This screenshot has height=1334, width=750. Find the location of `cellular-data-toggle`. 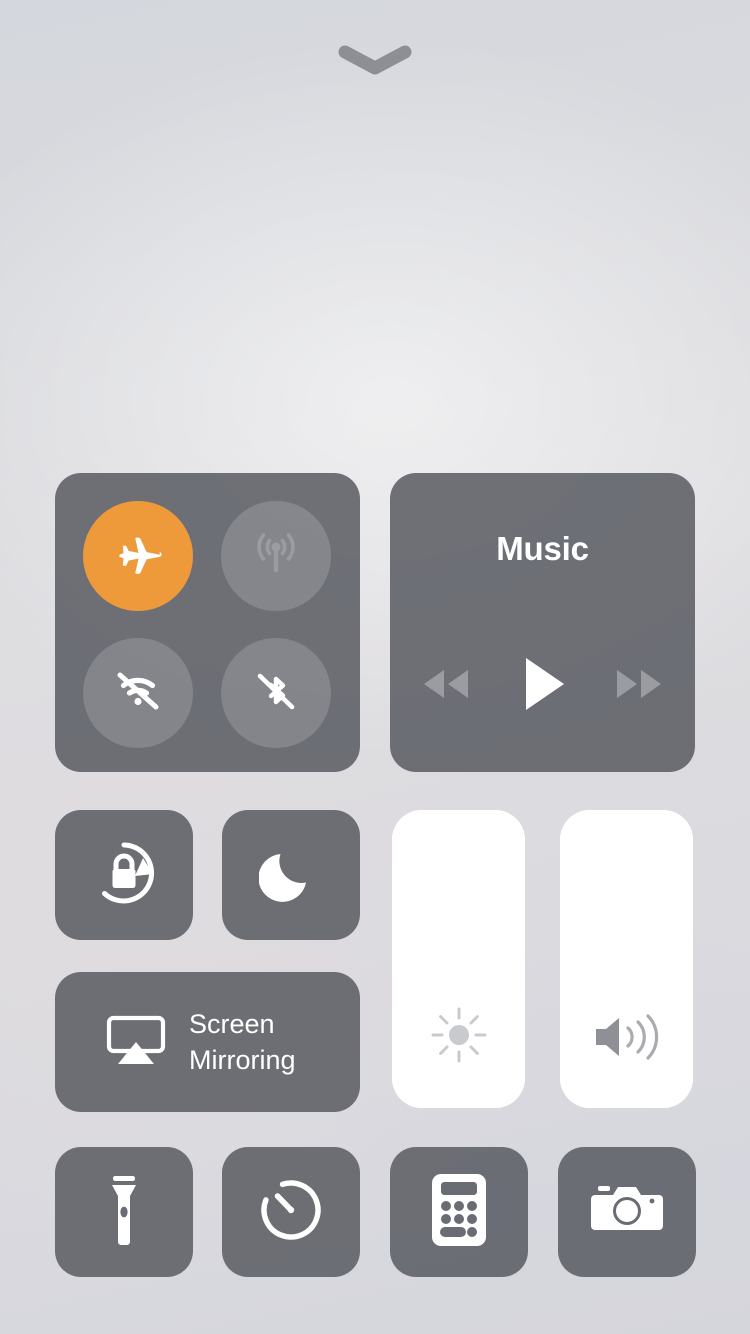

cellular-data-toggle is located at coordinates (276, 556).